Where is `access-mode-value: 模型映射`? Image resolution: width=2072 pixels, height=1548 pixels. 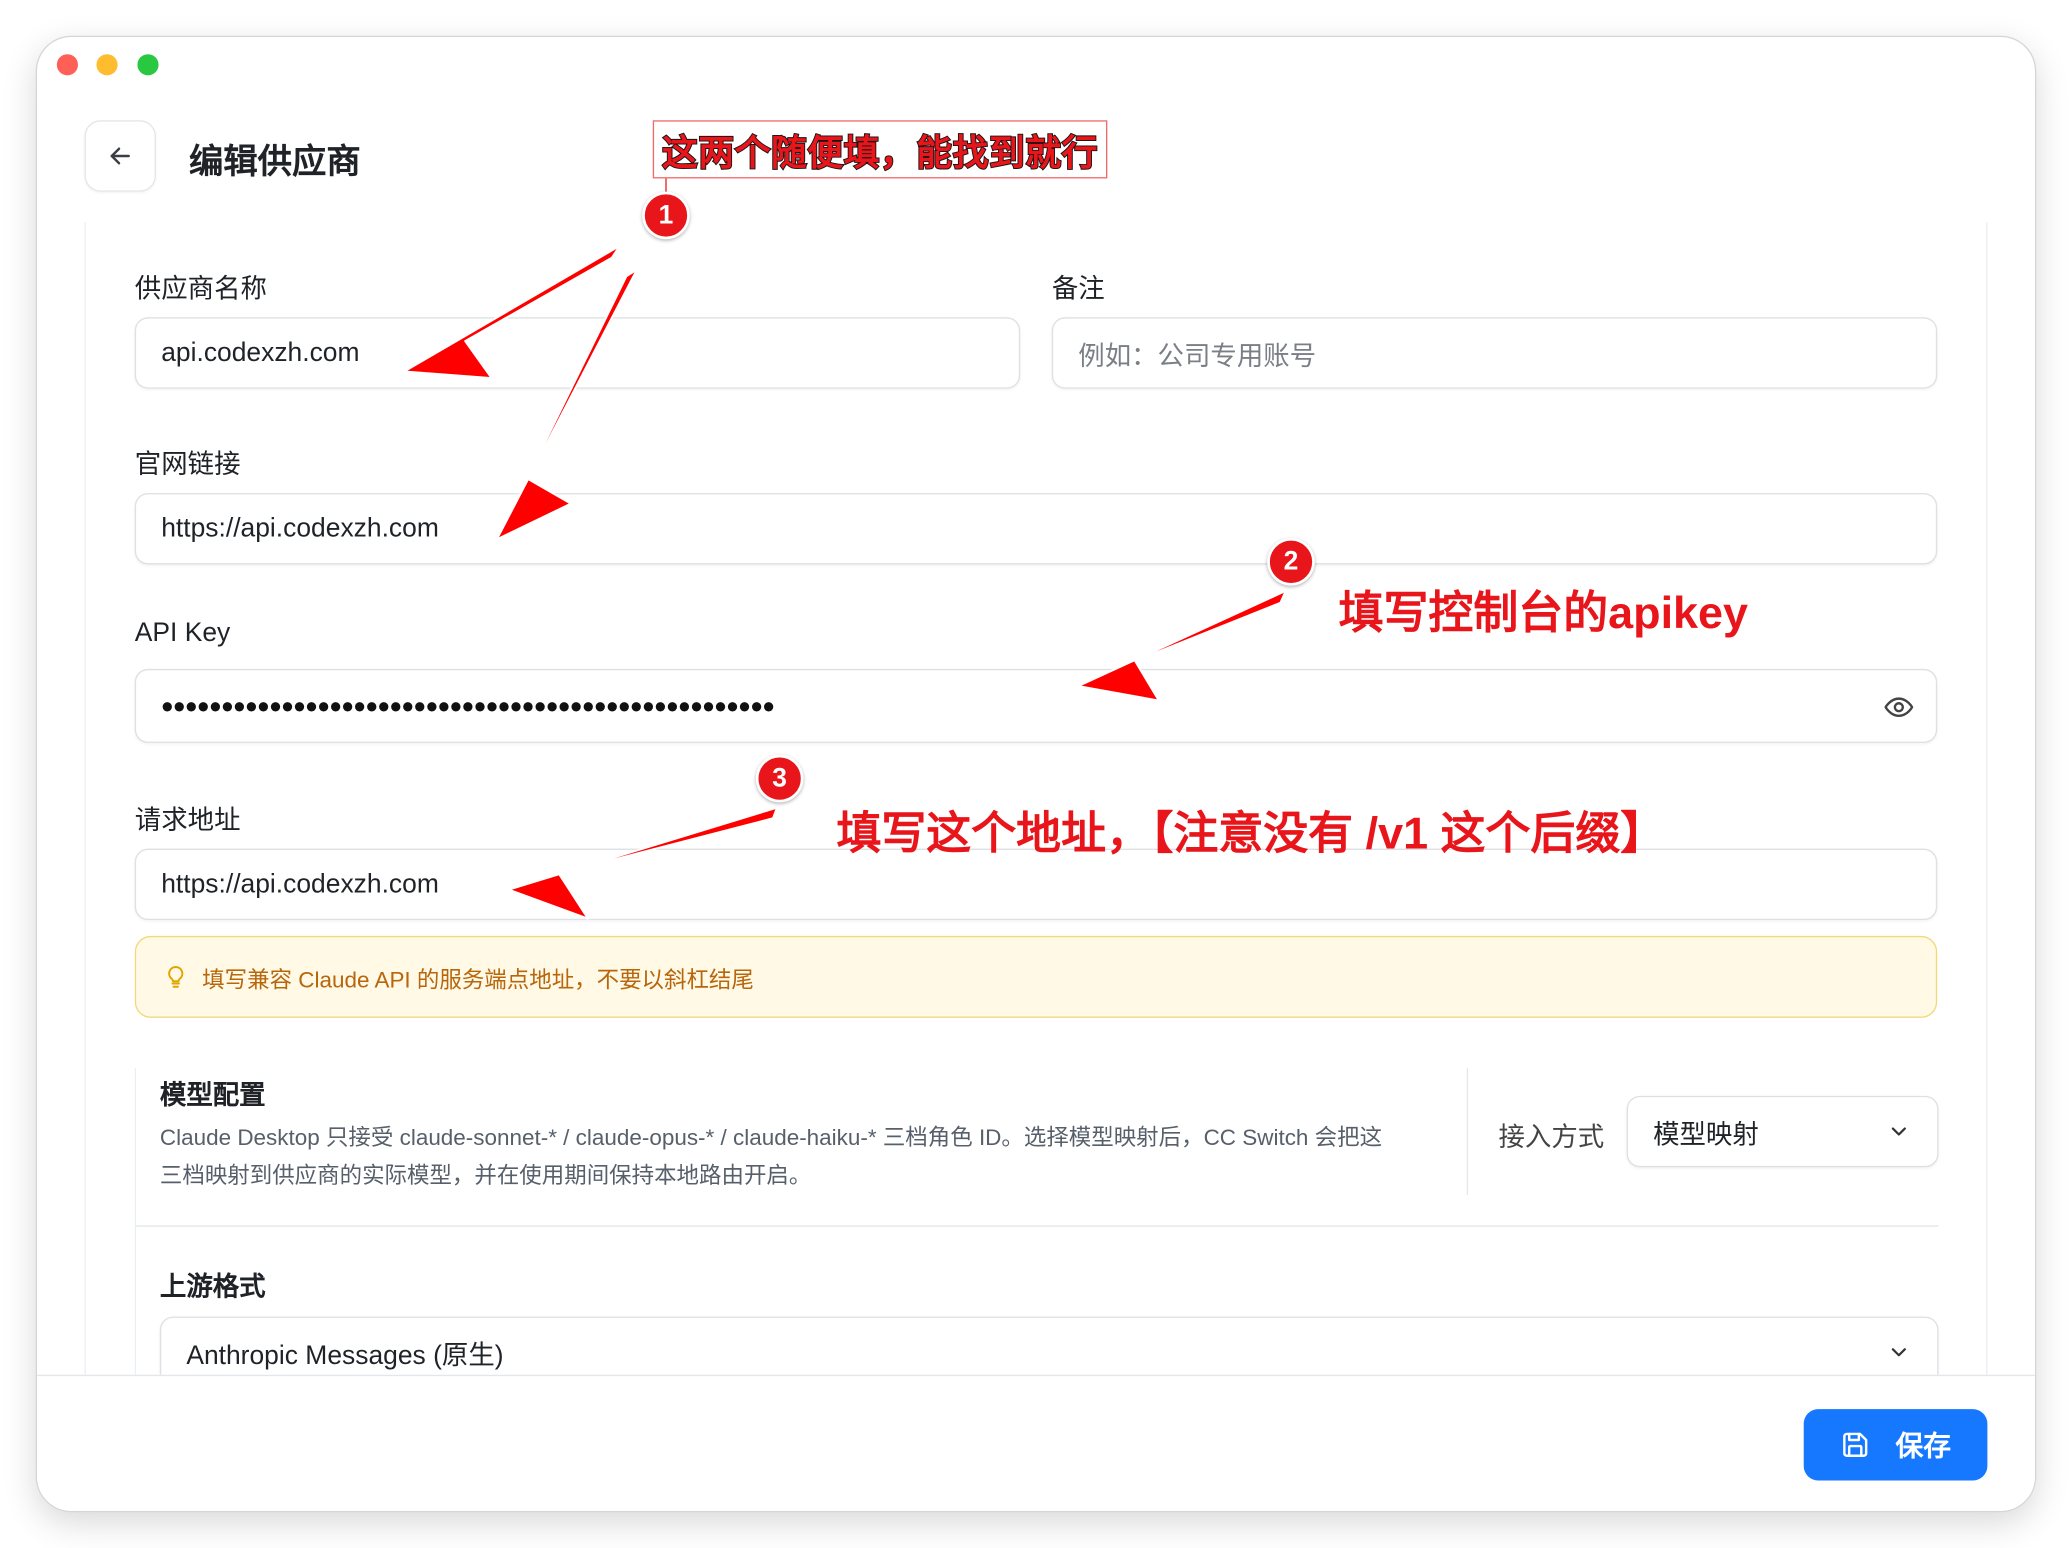 access-mode-value: 模型映射 is located at coordinates (1706, 1135).